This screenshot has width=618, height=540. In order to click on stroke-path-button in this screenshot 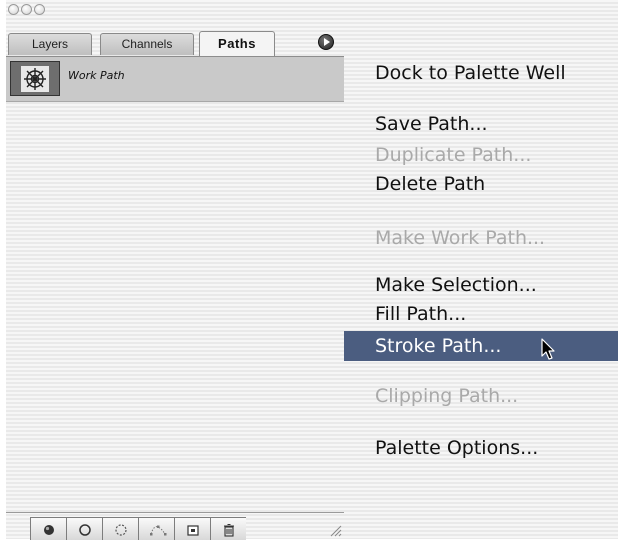, I will do `click(84, 528)`.